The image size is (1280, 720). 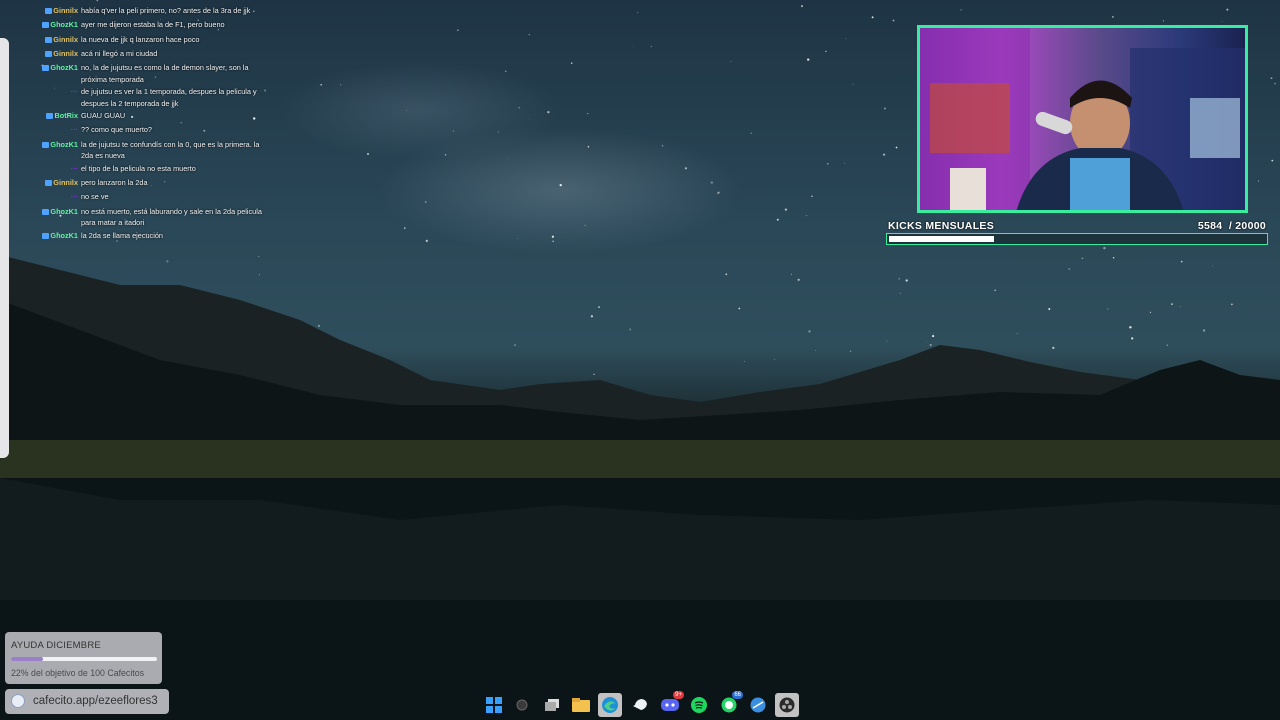 I want to click on goal-current: 5584, so click(x=1210, y=226).